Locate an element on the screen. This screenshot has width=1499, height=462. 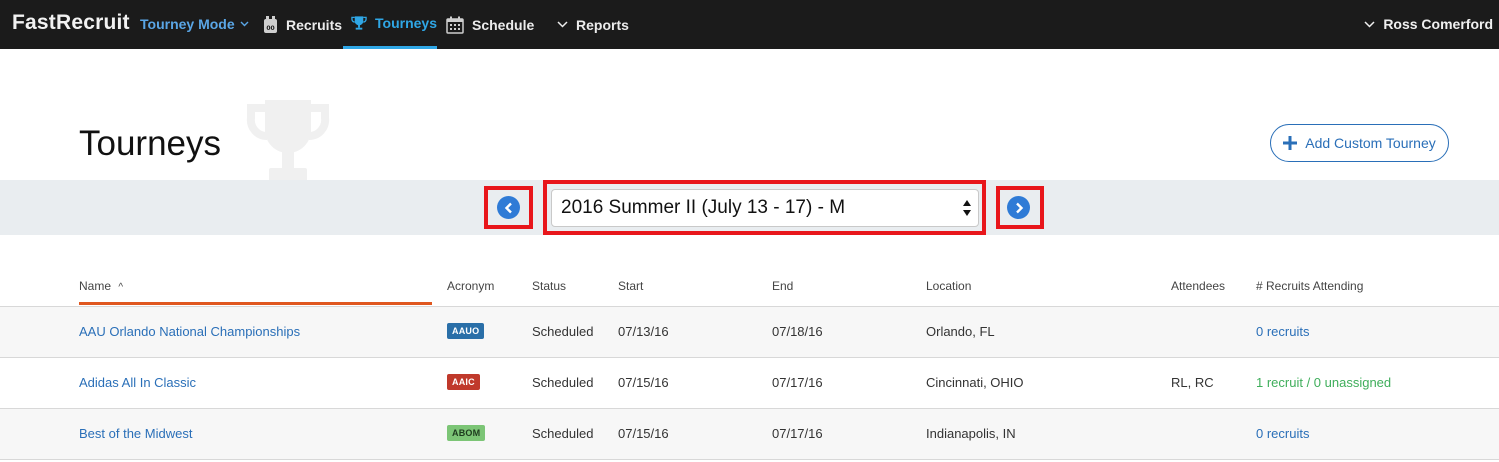
end-date: 07/18/16 is located at coordinates (797, 331).